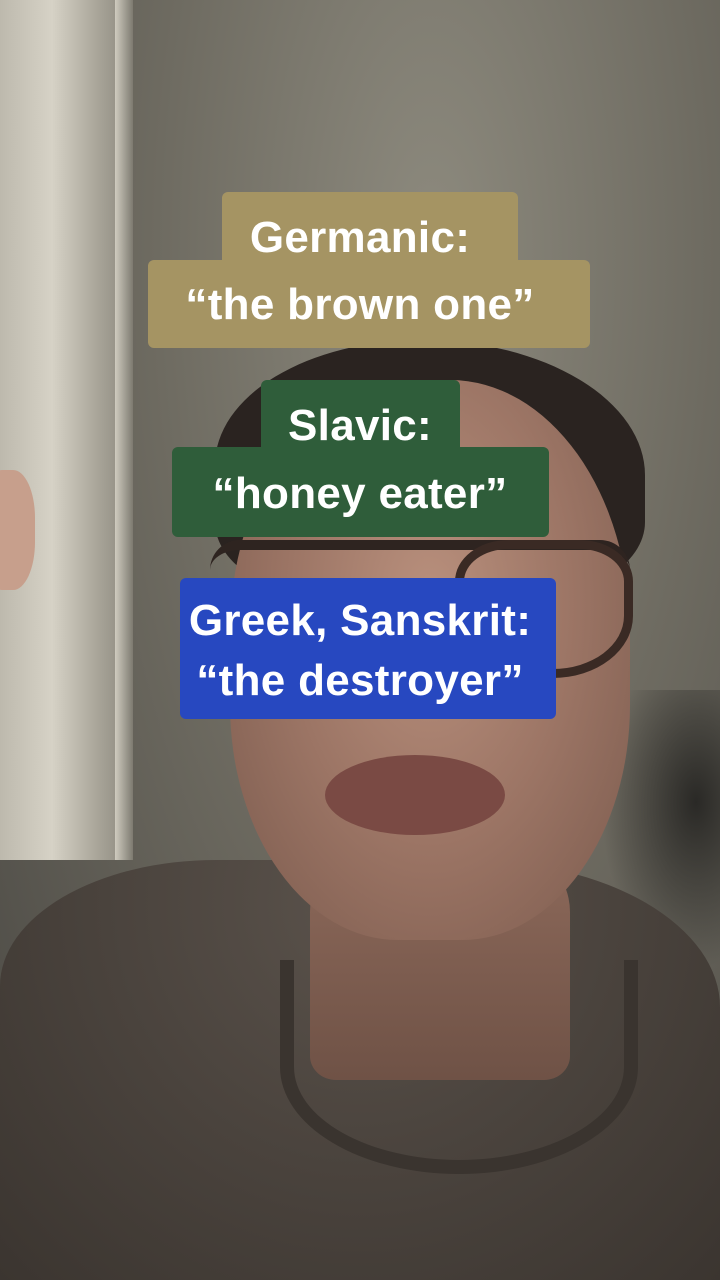 The height and width of the screenshot is (1280, 720). I want to click on shirt-collar, so click(459, 1067).